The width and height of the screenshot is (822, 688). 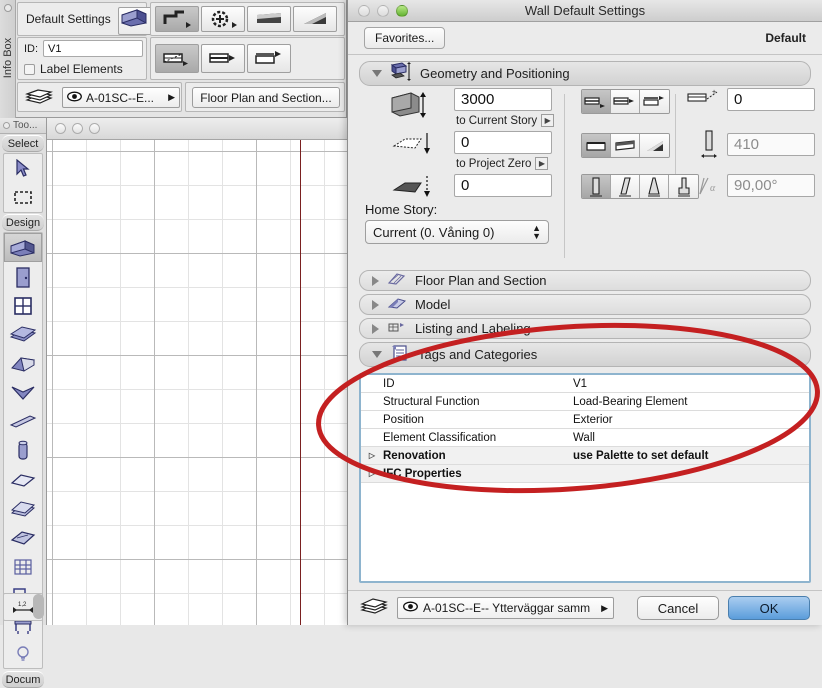 I want to click on structure-composite-icon, so click(x=625, y=145).